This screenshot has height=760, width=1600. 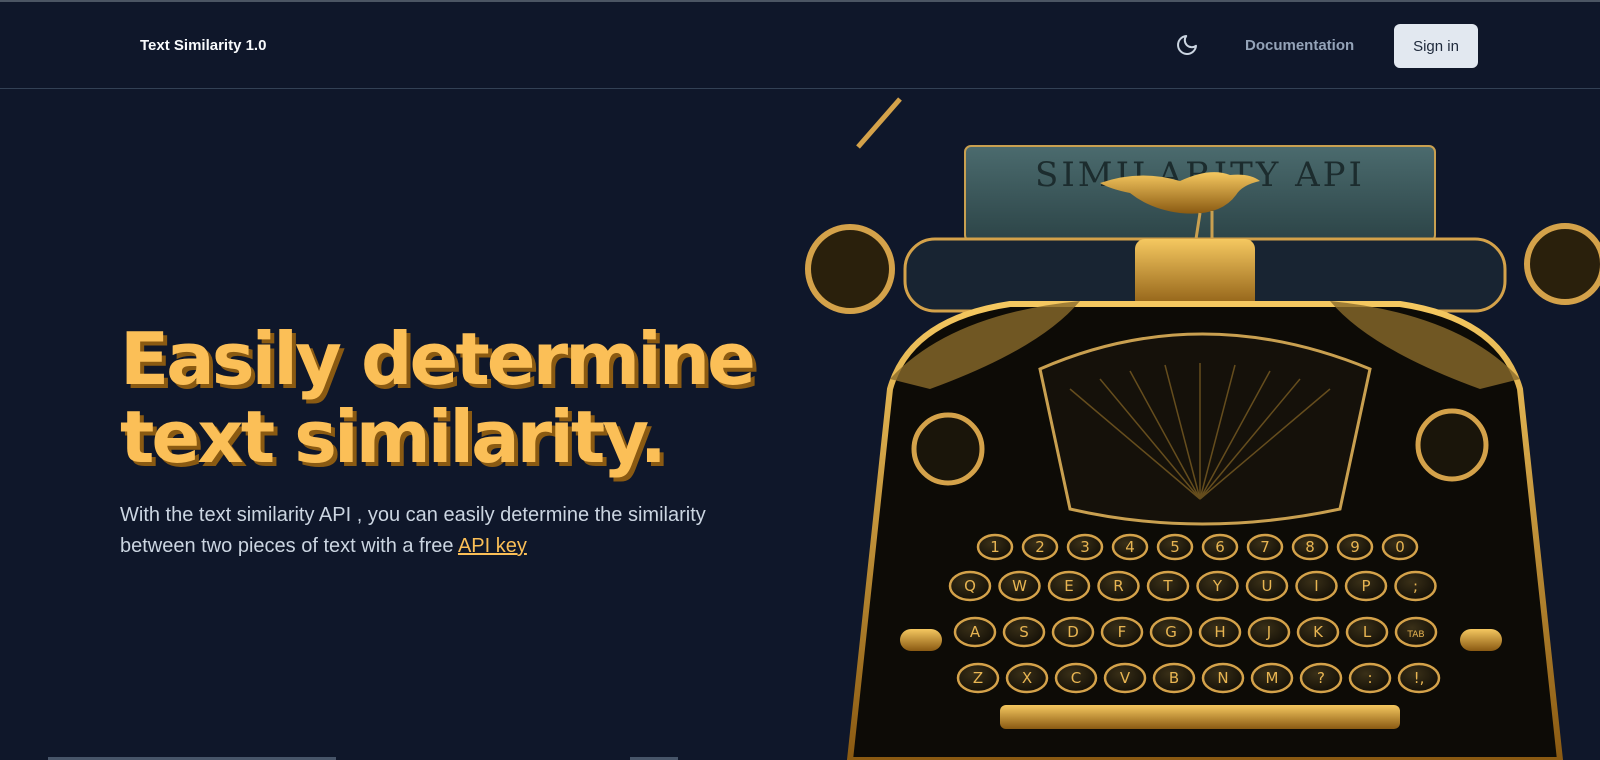 What do you see at coordinates (850, 269) in the screenshot?
I see `left-knob` at bounding box center [850, 269].